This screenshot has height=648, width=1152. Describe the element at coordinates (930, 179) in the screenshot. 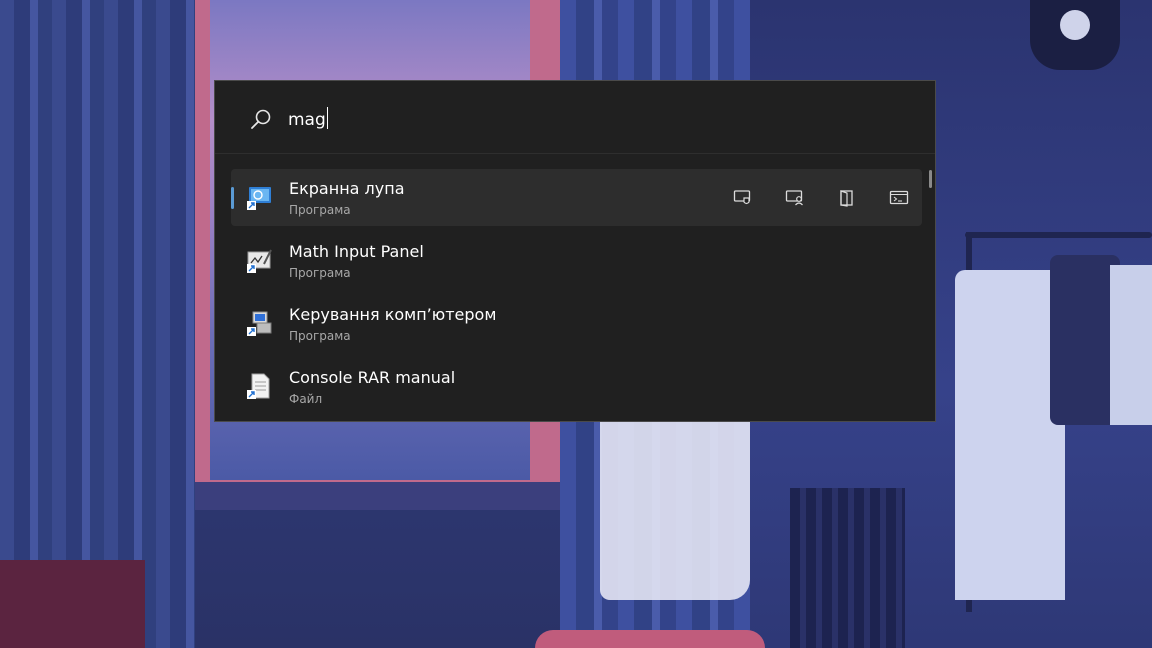

I see `results-scrollbar` at that location.